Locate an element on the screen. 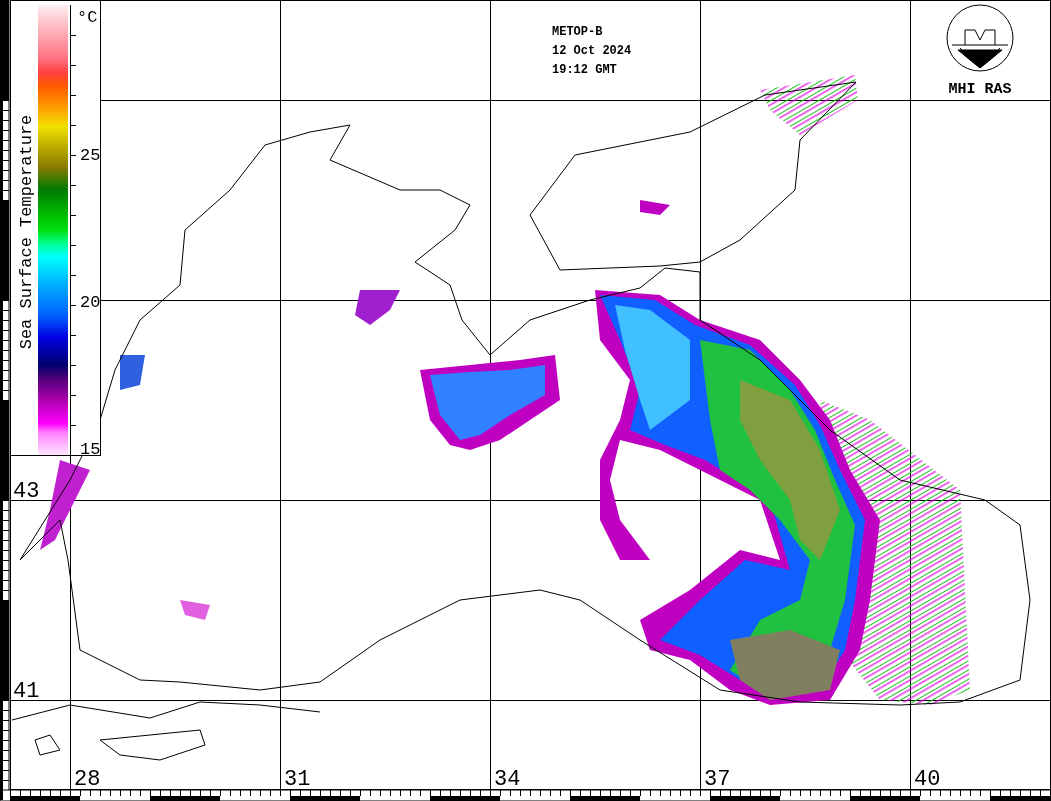 This screenshot has height=801, width=1051. acquisition-time: 19:12 GMT is located at coordinates (584, 70).